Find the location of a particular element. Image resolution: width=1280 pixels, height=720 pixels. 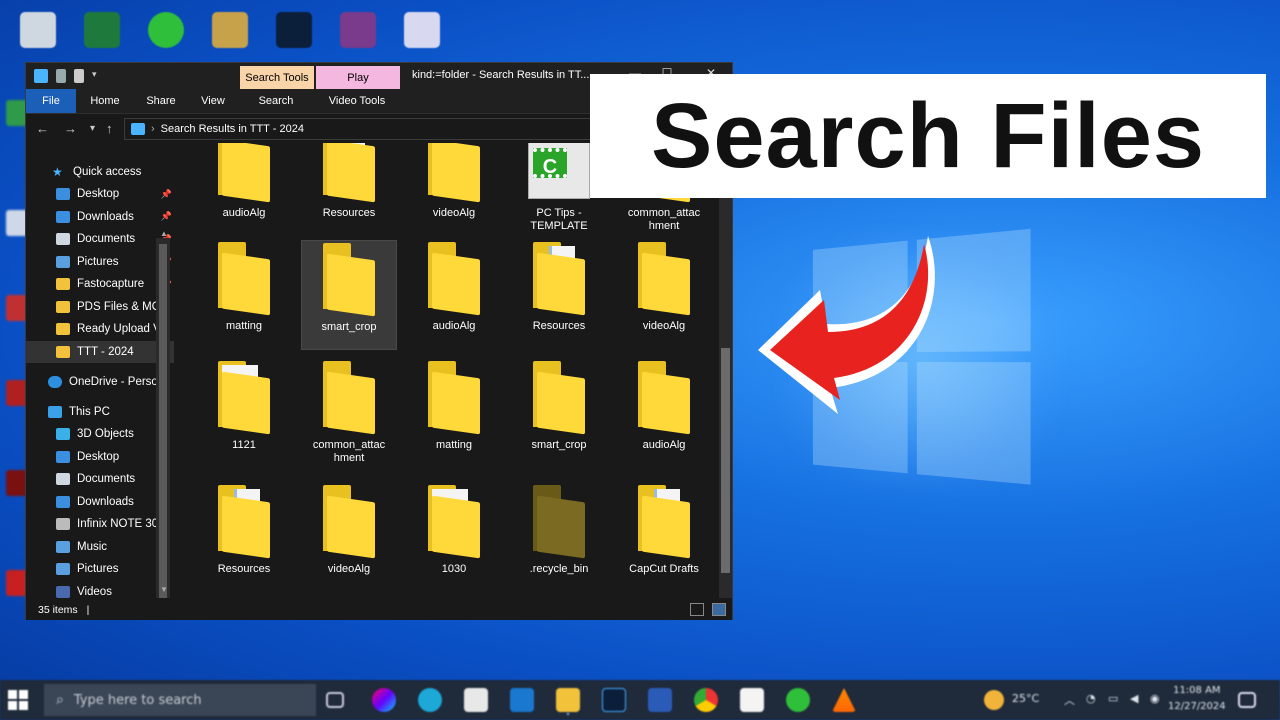

details-view-icon is located at coordinates (697, 609).